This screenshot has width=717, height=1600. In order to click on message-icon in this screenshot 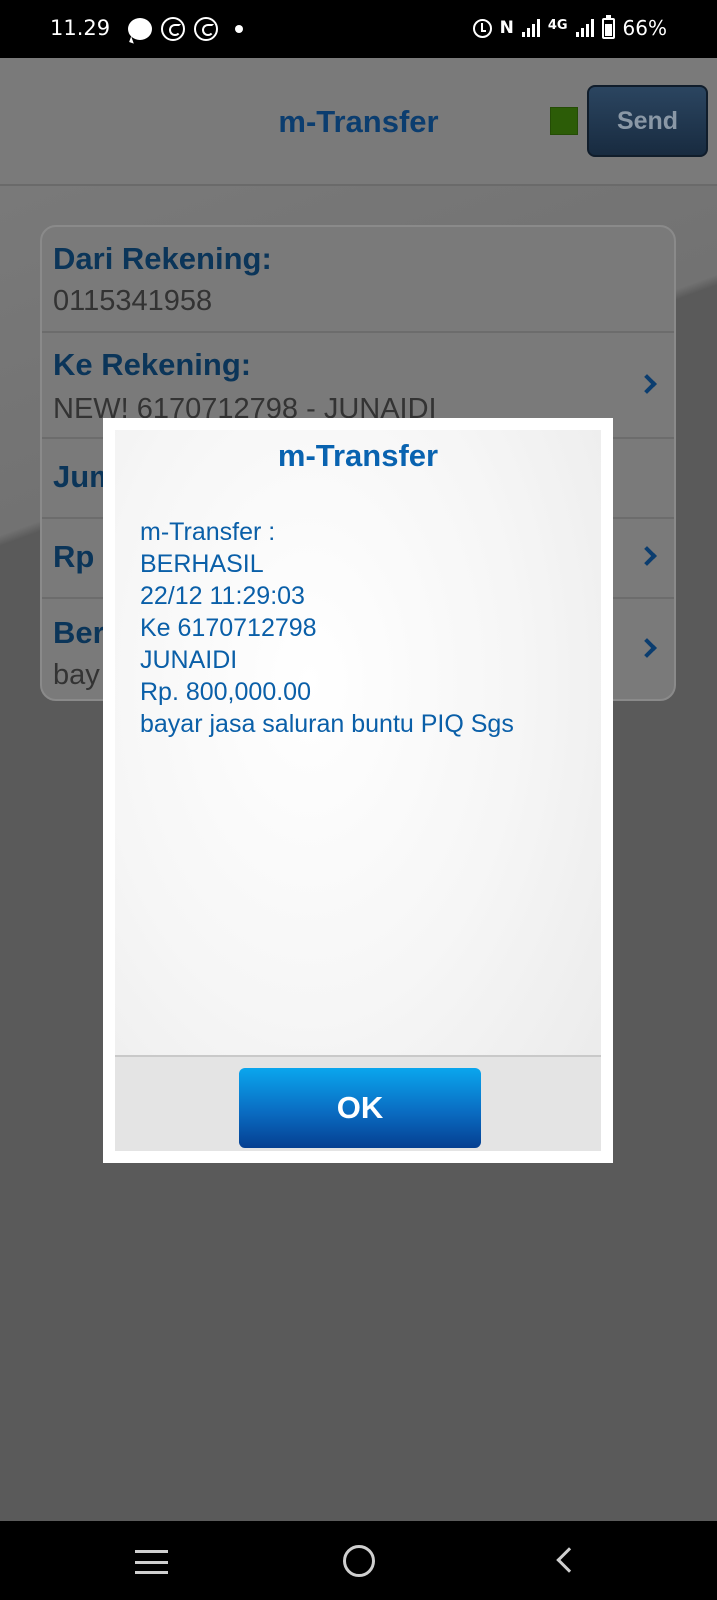, I will do `click(140, 29)`.